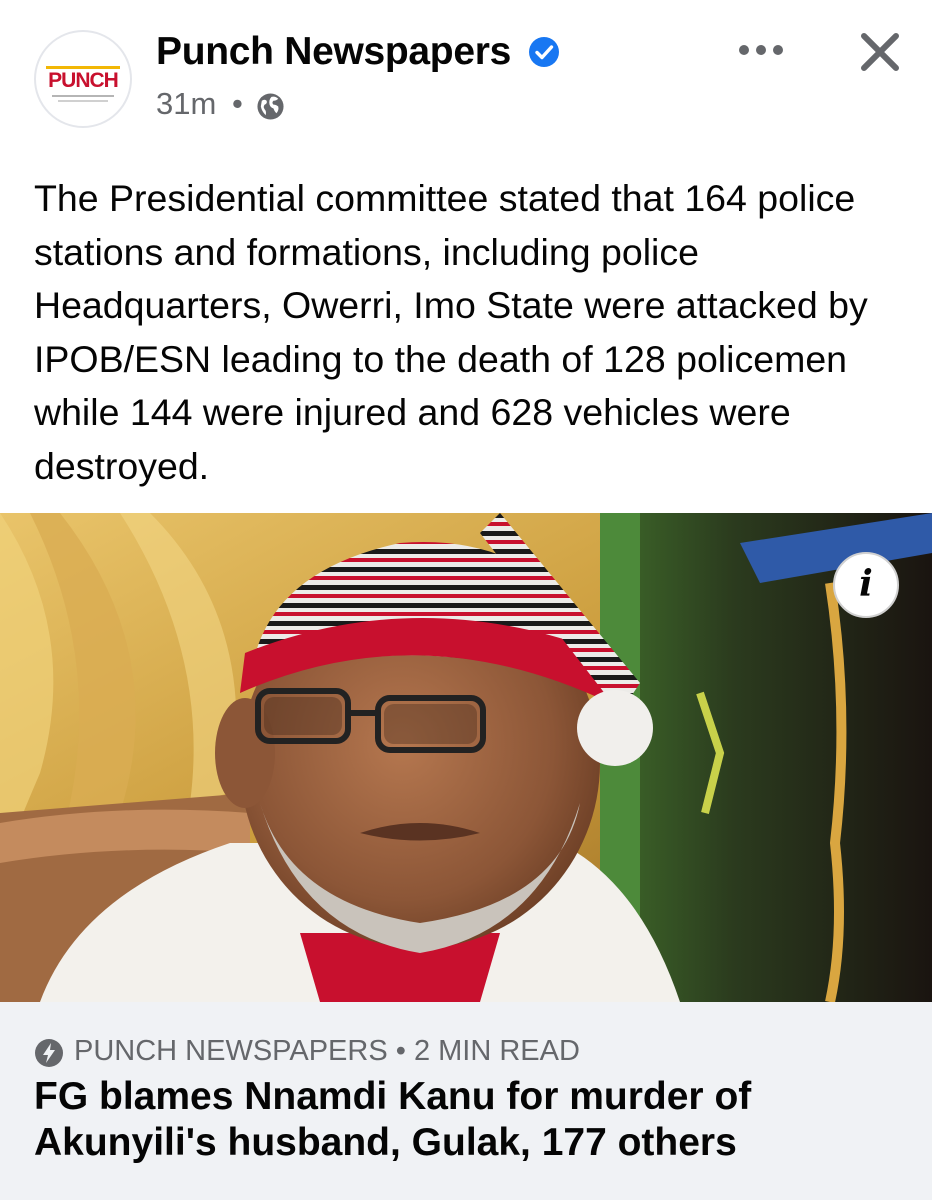 This screenshot has width=932, height=1200. What do you see at coordinates (333, 52) in the screenshot?
I see `page-name-link: Punch Newspapers` at bounding box center [333, 52].